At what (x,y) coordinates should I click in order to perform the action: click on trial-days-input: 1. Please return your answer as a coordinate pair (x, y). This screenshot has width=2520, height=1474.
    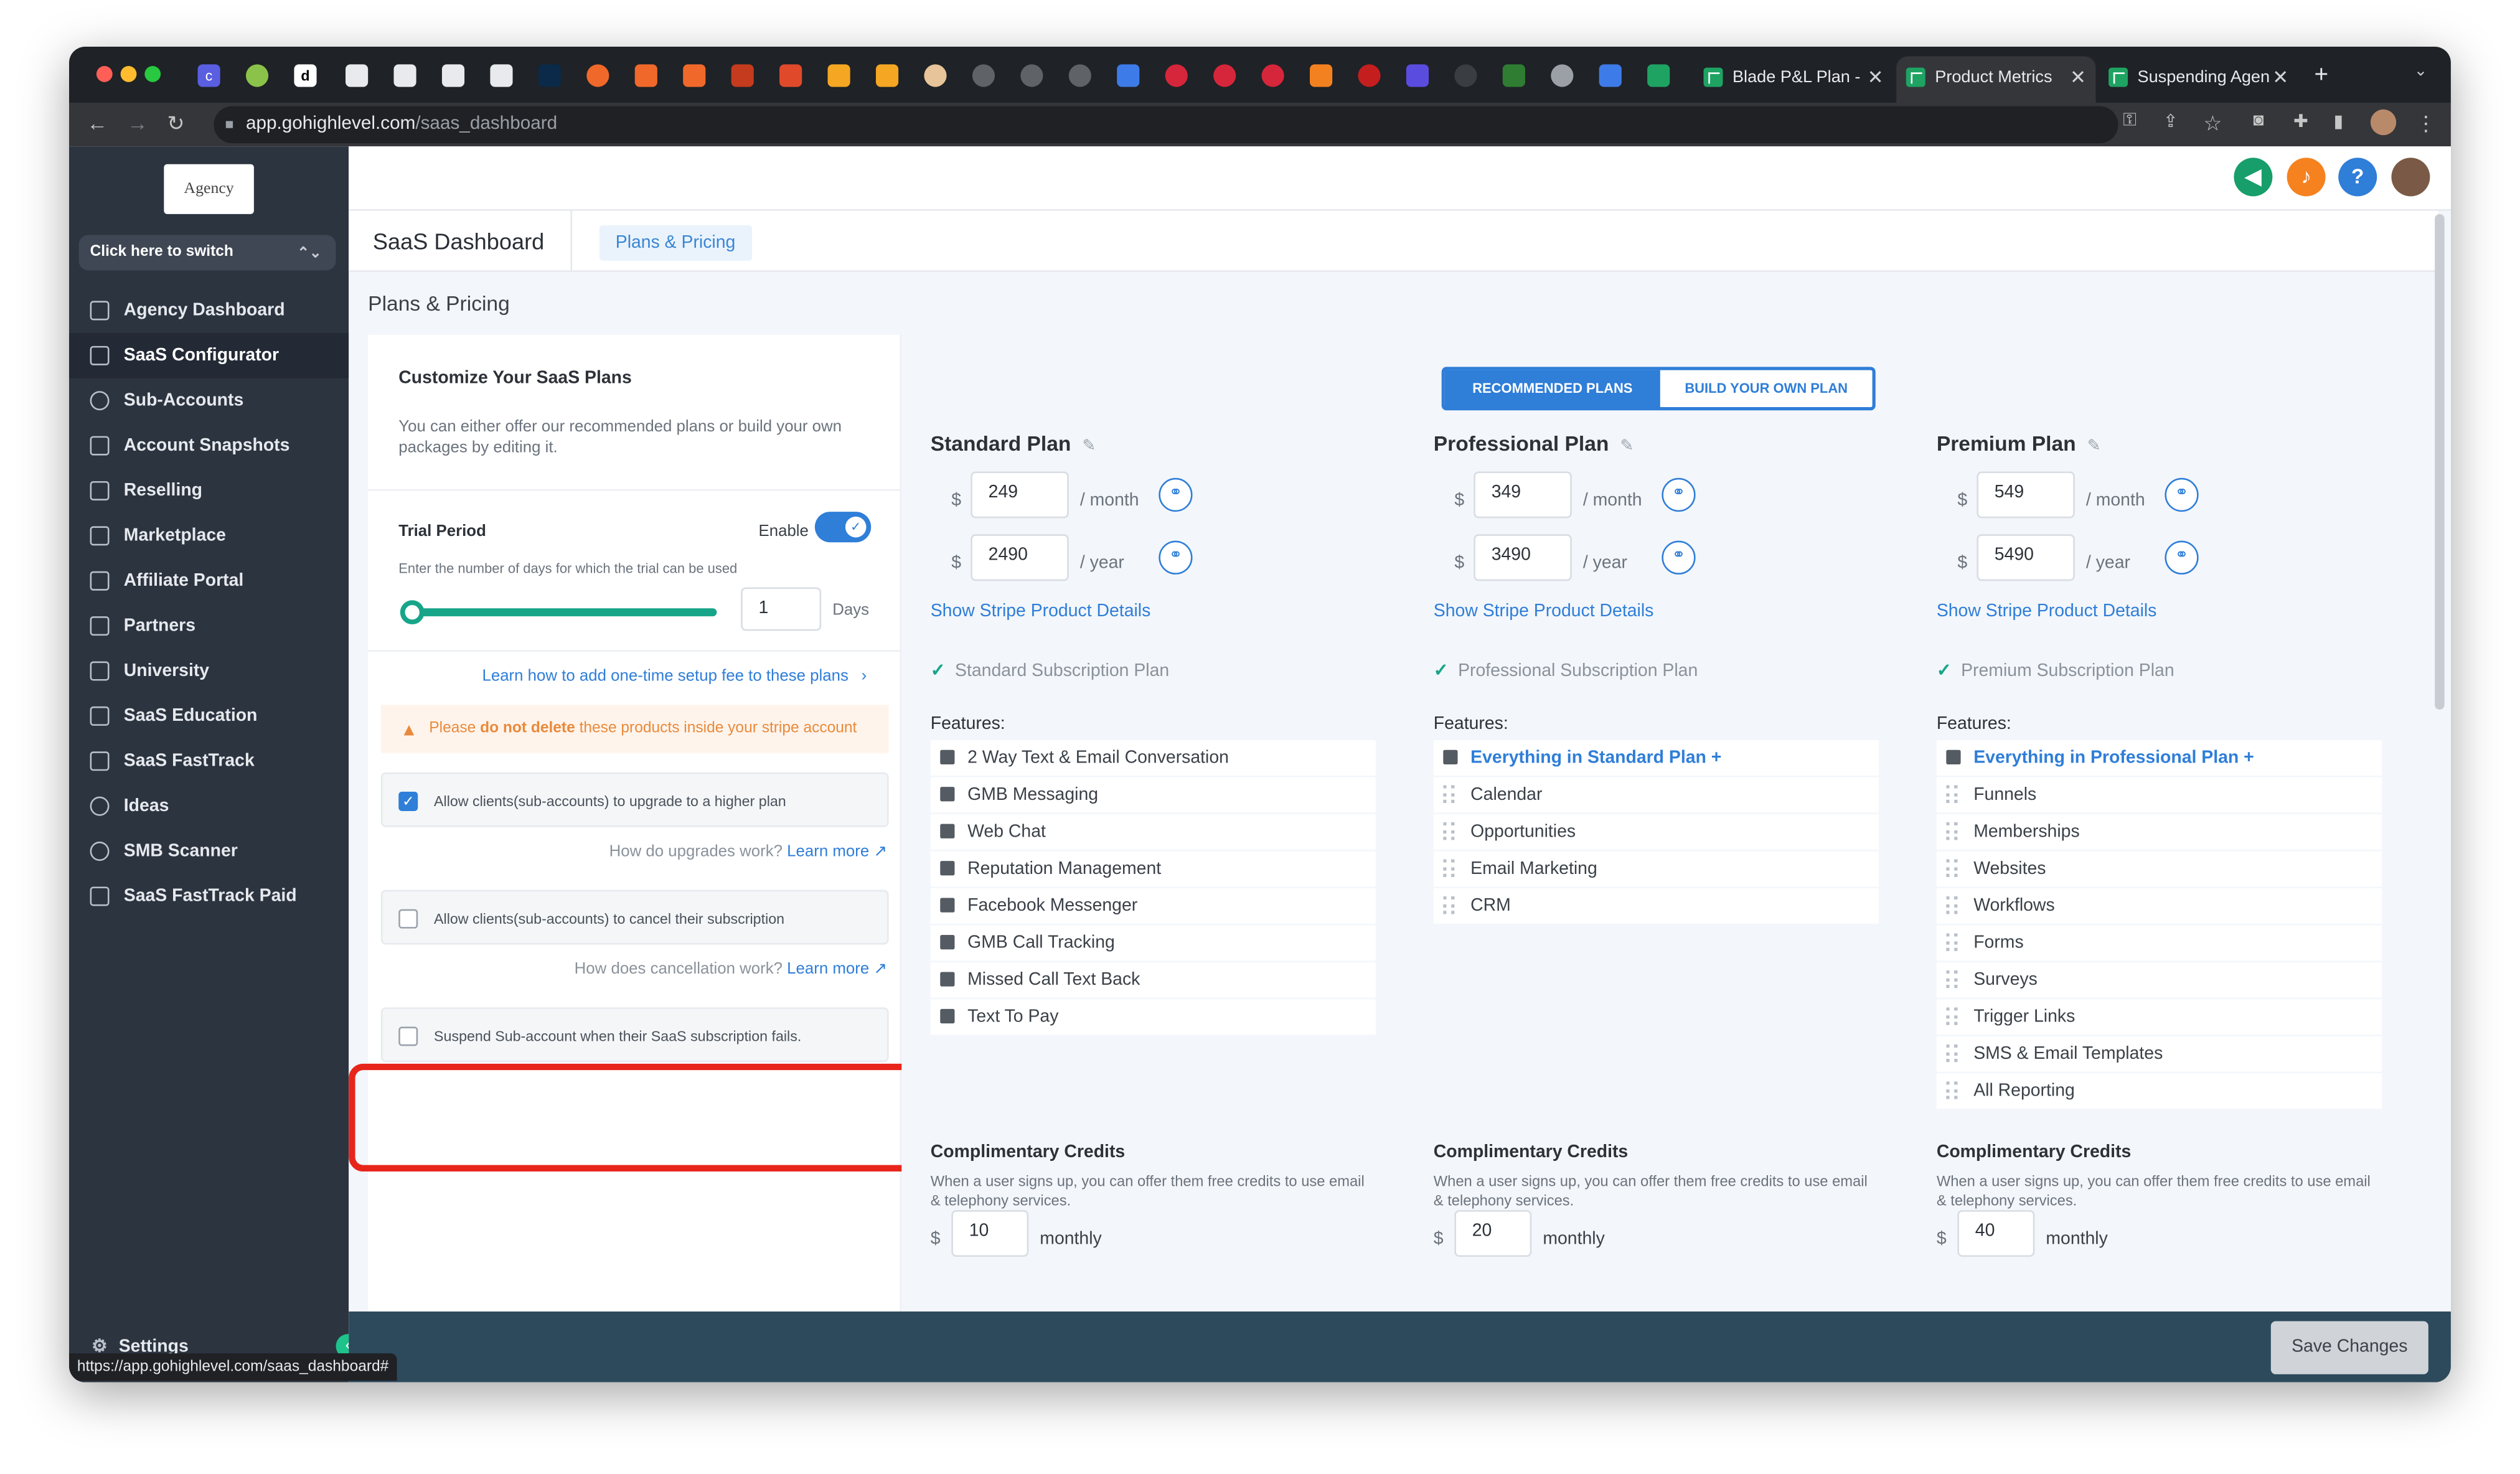
    Looking at the image, I should click on (781, 609).